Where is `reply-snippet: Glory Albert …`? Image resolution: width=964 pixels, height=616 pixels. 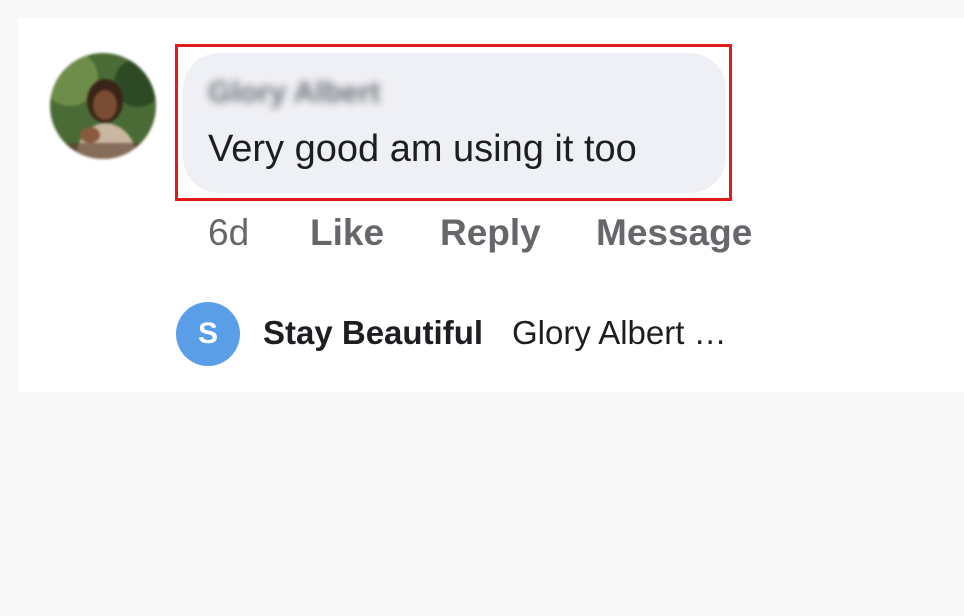 reply-snippet: Glory Albert … is located at coordinates (619, 333).